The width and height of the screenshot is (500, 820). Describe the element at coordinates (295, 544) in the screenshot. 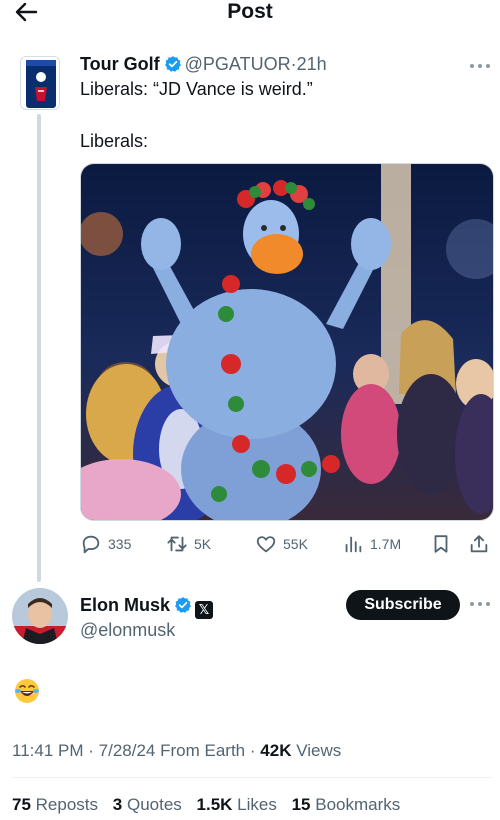

I see `like-count: 55K` at that location.